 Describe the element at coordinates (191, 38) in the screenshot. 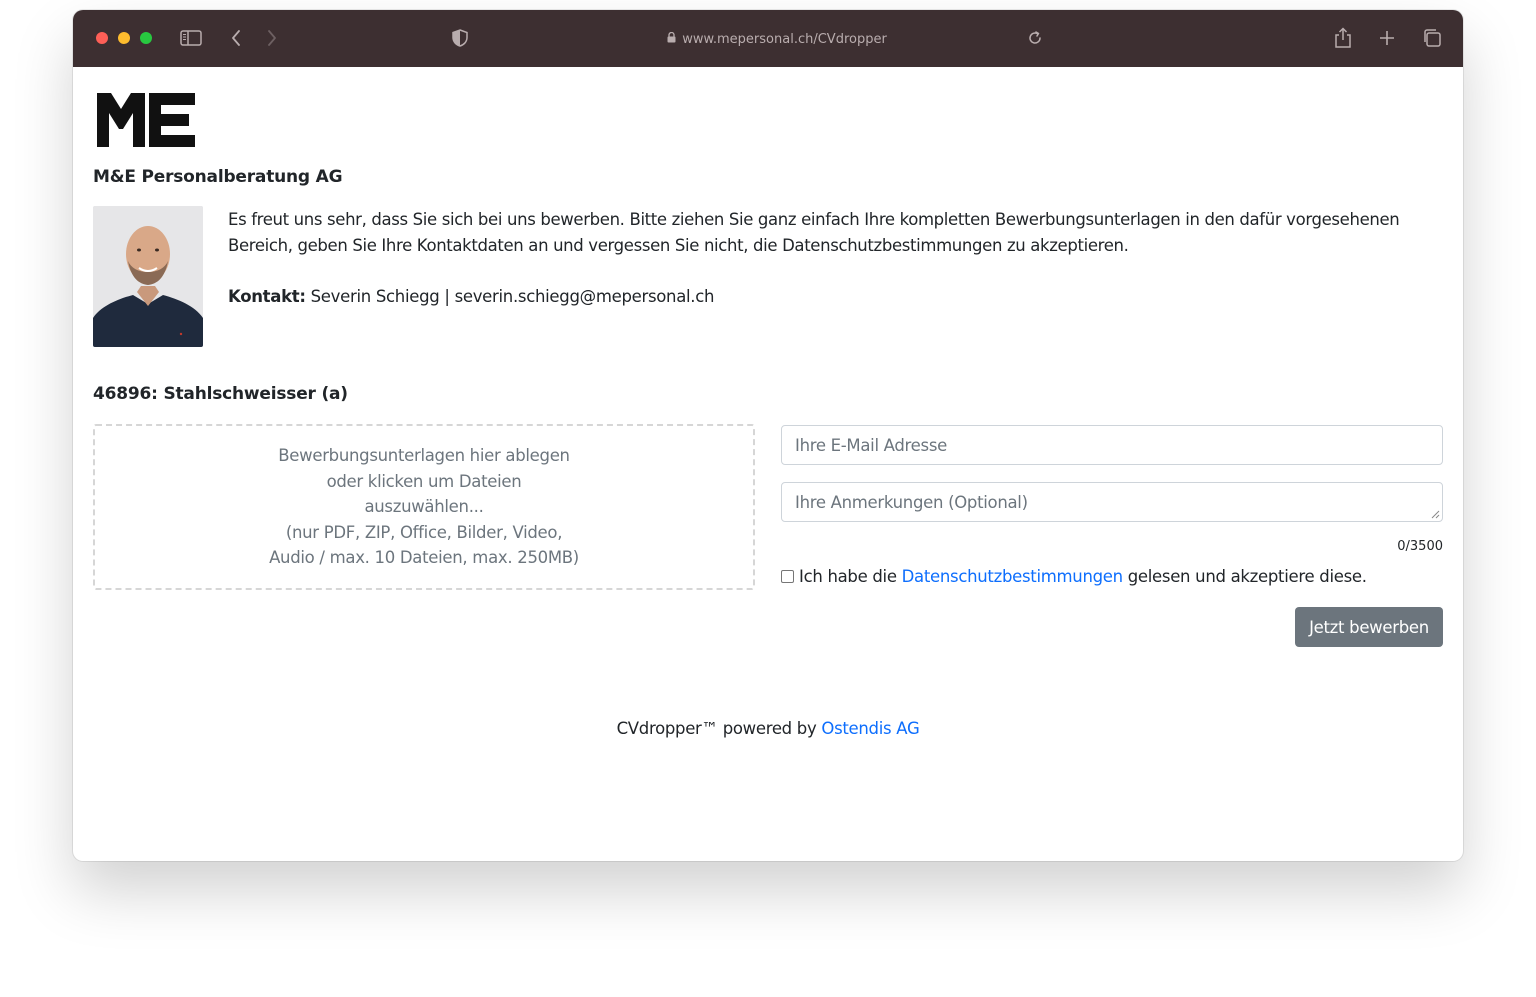

I see `sidebar-icon` at that location.